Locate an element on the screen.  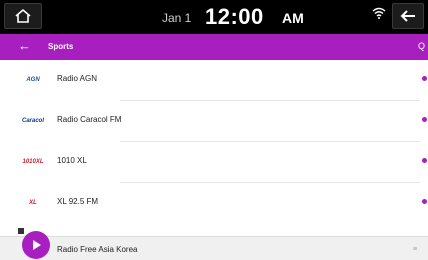
expand-icon: ≡ is located at coordinates (415, 249).